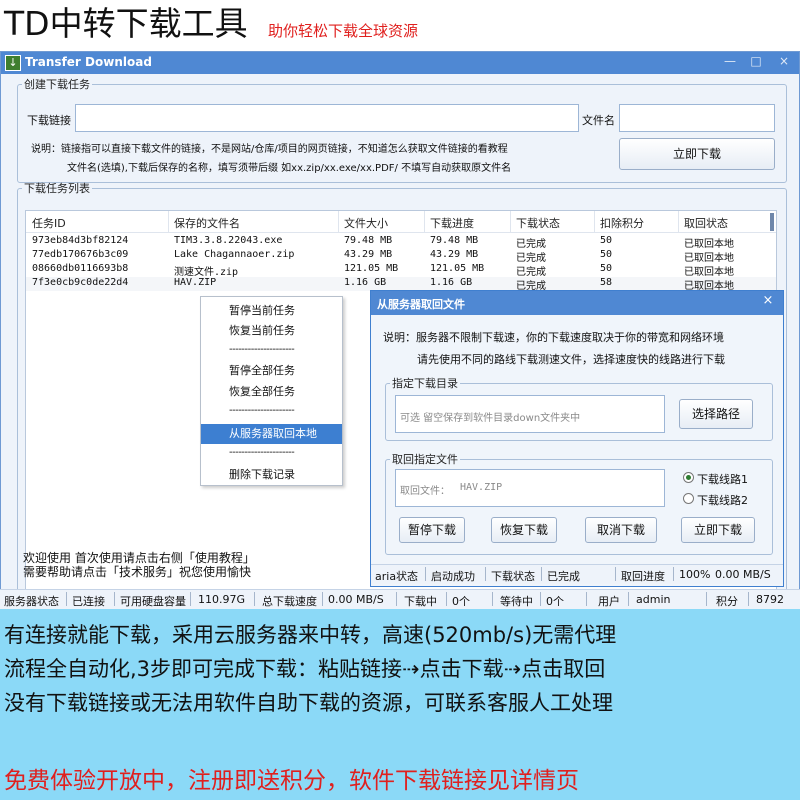 The height and width of the screenshot is (800, 800). What do you see at coordinates (457, 268) in the screenshot?
I see `cell-progress: 121.05 MB` at bounding box center [457, 268].